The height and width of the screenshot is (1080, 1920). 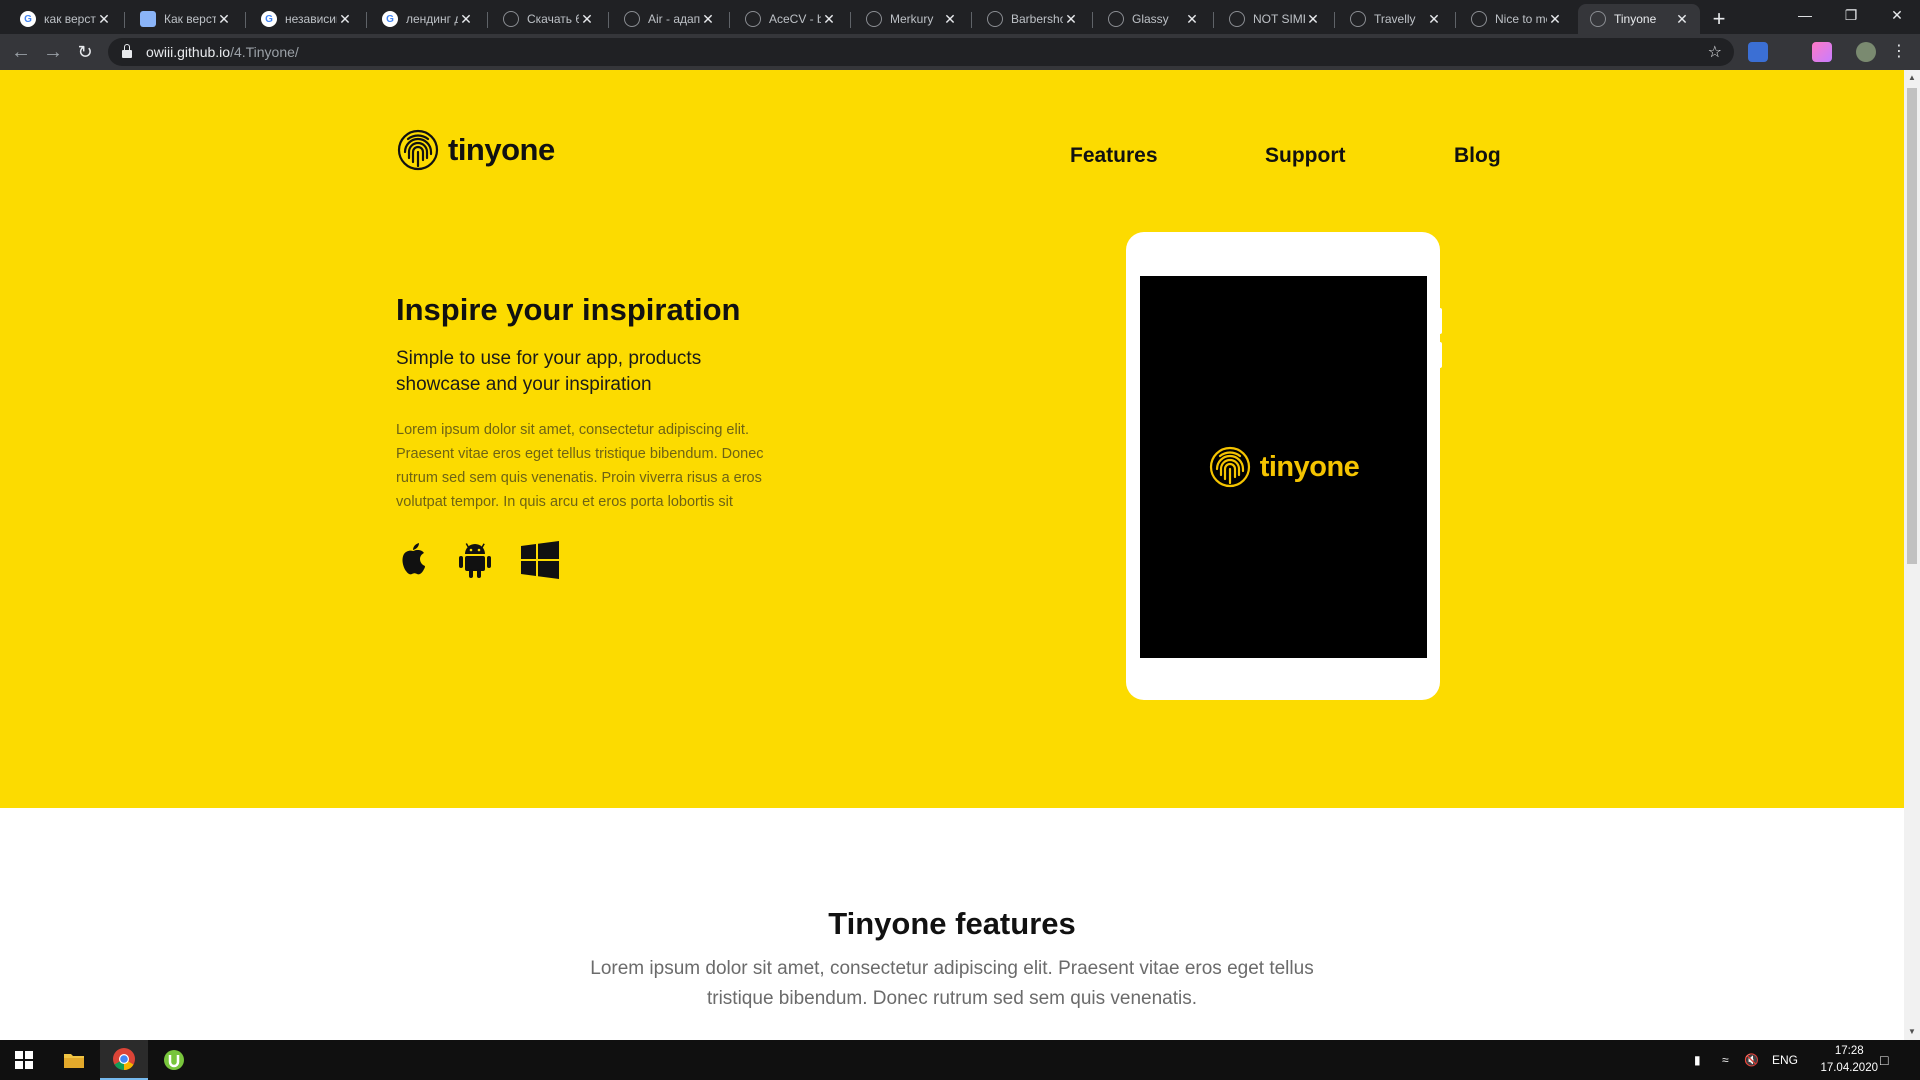 What do you see at coordinates (1851, 15) in the screenshot?
I see `restore-icon: ❐` at bounding box center [1851, 15].